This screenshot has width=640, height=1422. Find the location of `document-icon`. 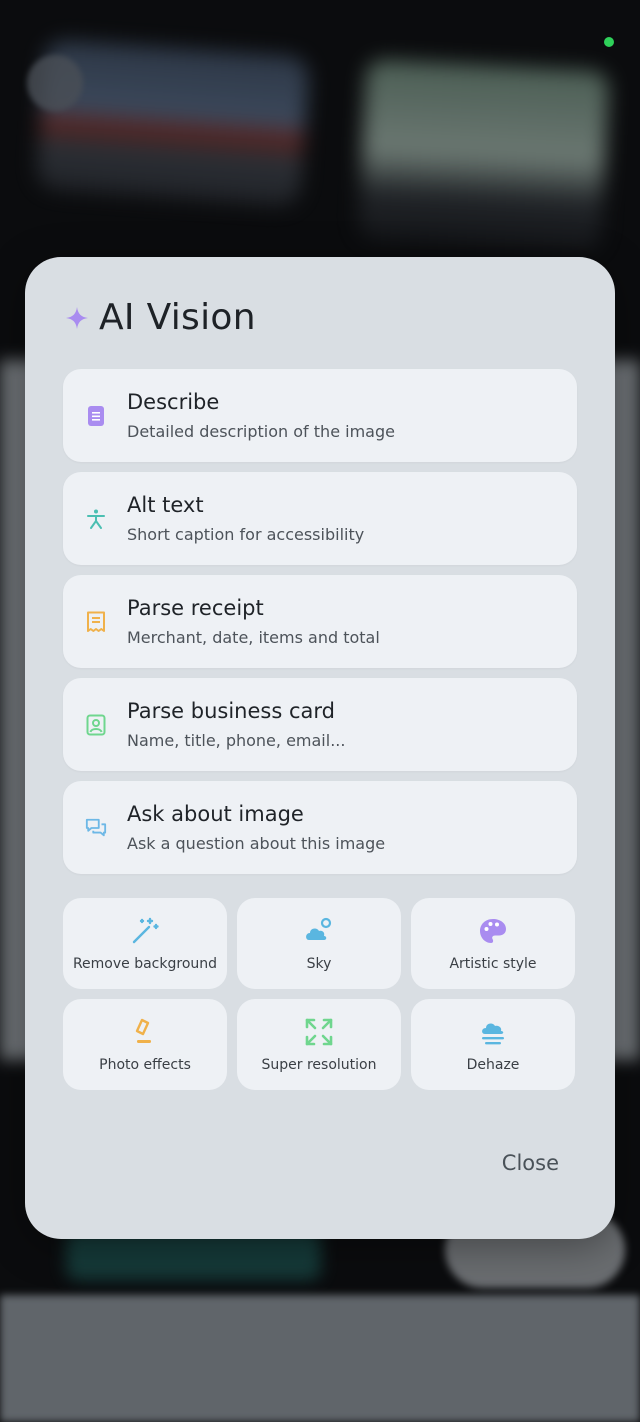

document-icon is located at coordinates (96, 416).